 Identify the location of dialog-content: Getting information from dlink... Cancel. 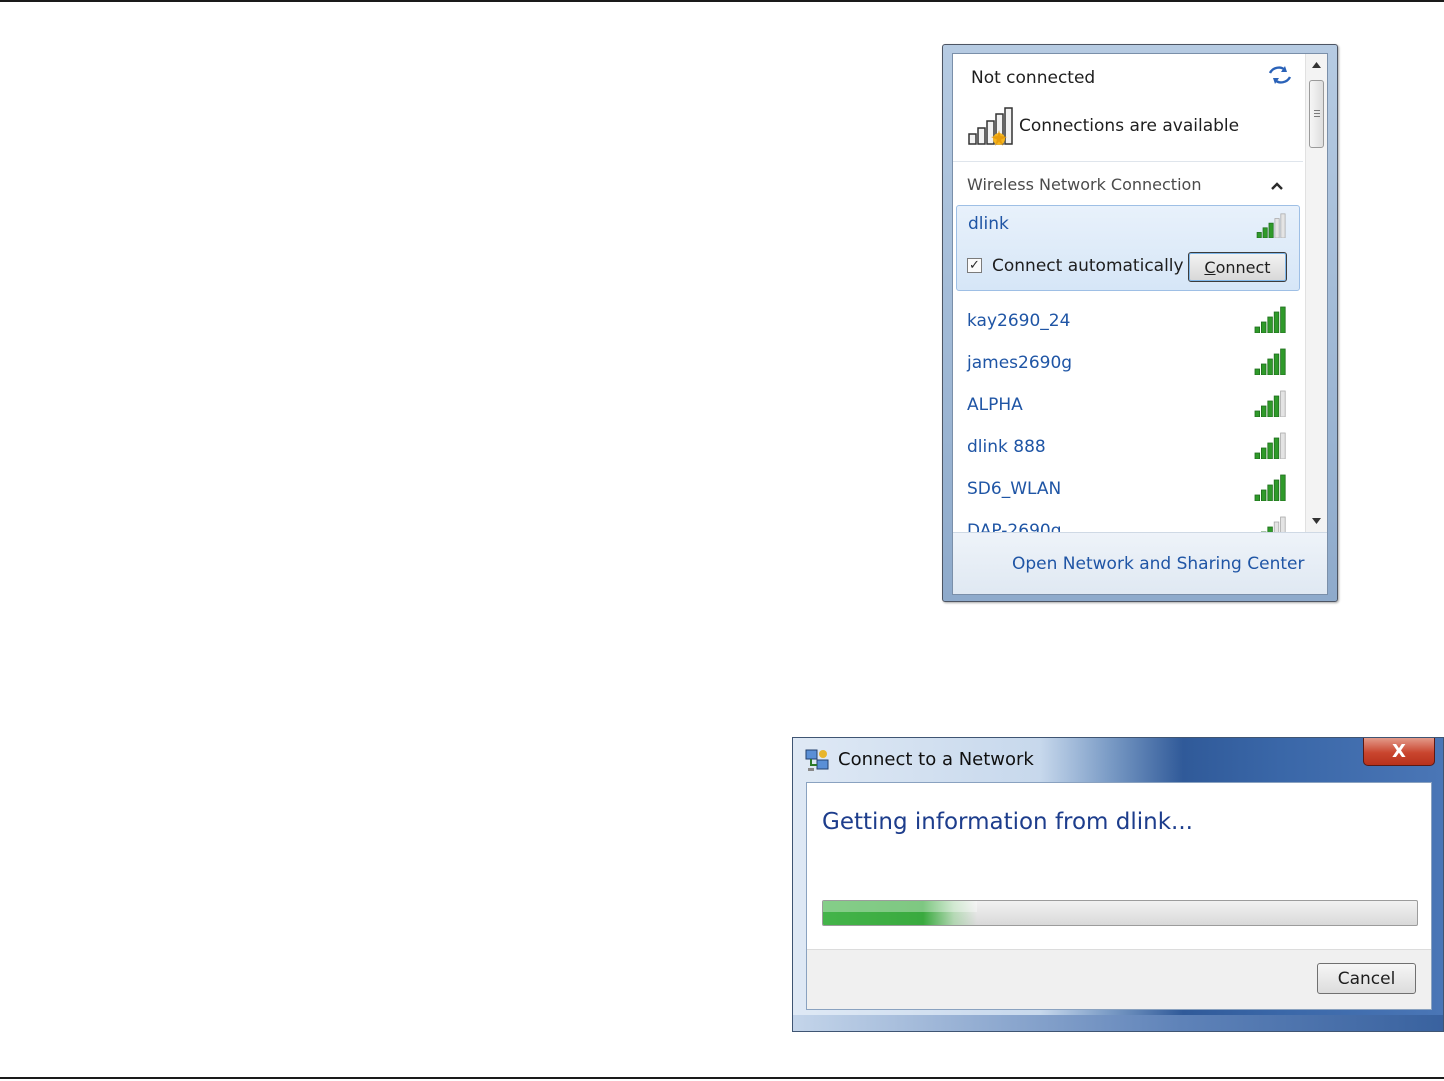
(1119, 896).